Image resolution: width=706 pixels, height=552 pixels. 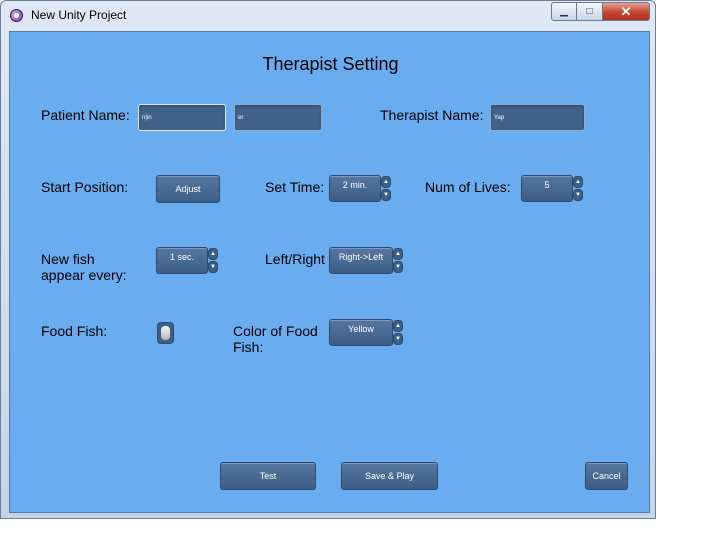 What do you see at coordinates (84, 275) in the screenshot?
I see `fish-interval-label-line2: appear every:` at bounding box center [84, 275].